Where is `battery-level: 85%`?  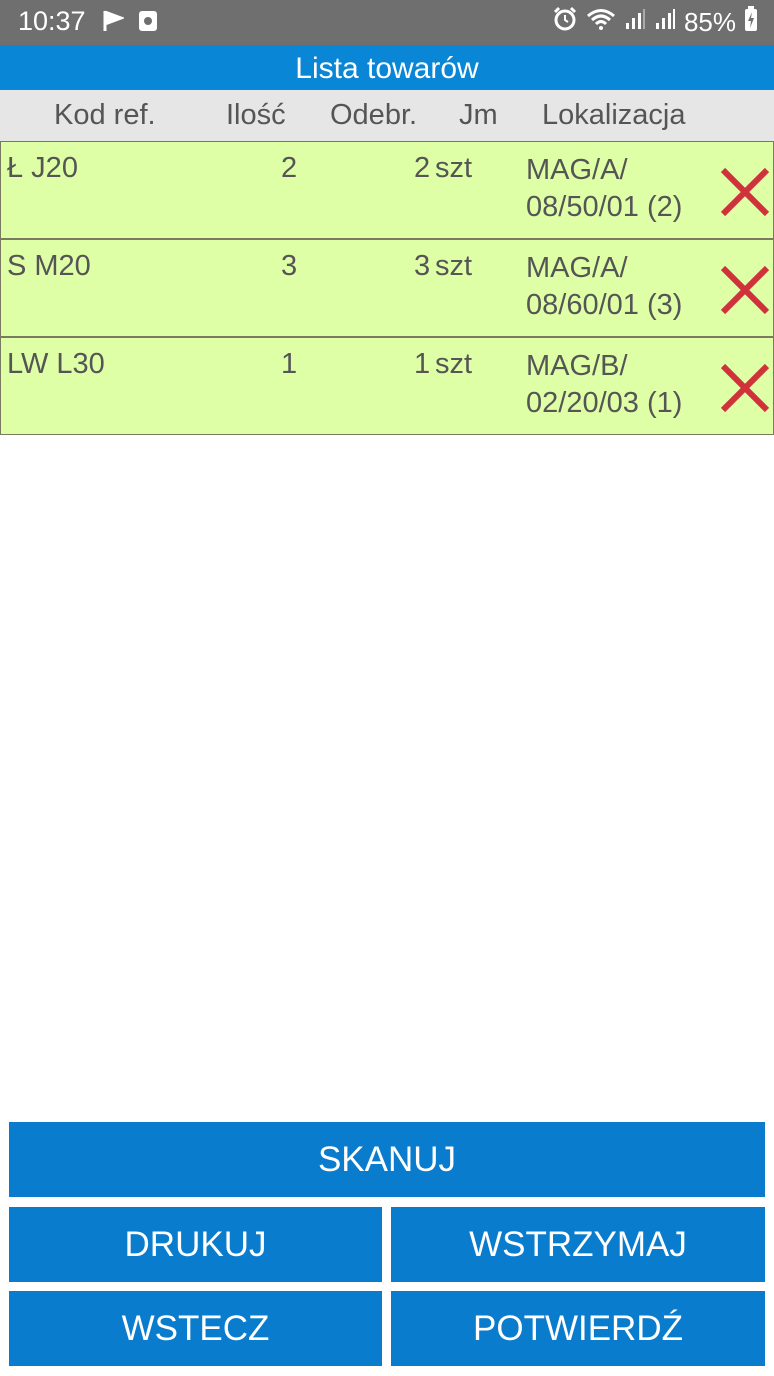
battery-level: 85% is located at coordinates (709, 22).